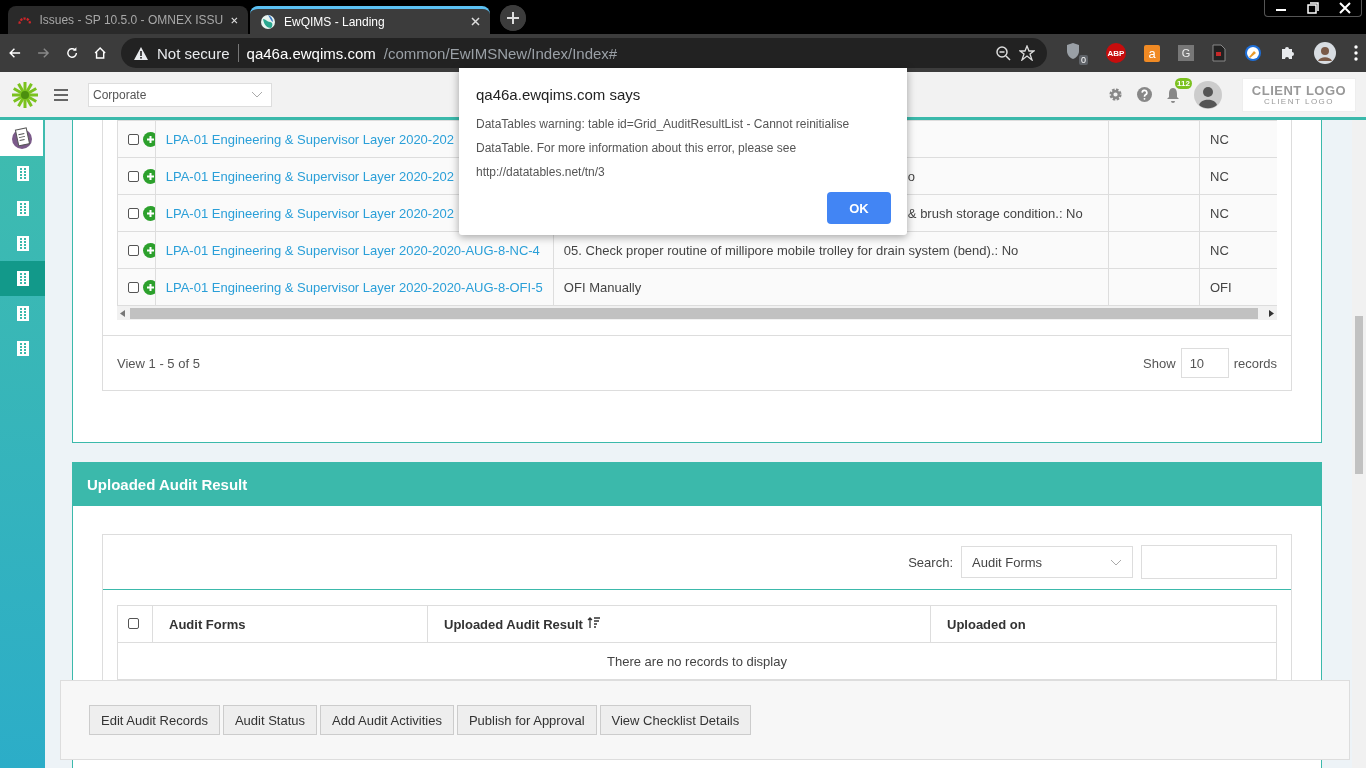 This screenshot has height=768, width=1366. I want to click on panel-header: Uploaded Audit Result, so click(697, 484).